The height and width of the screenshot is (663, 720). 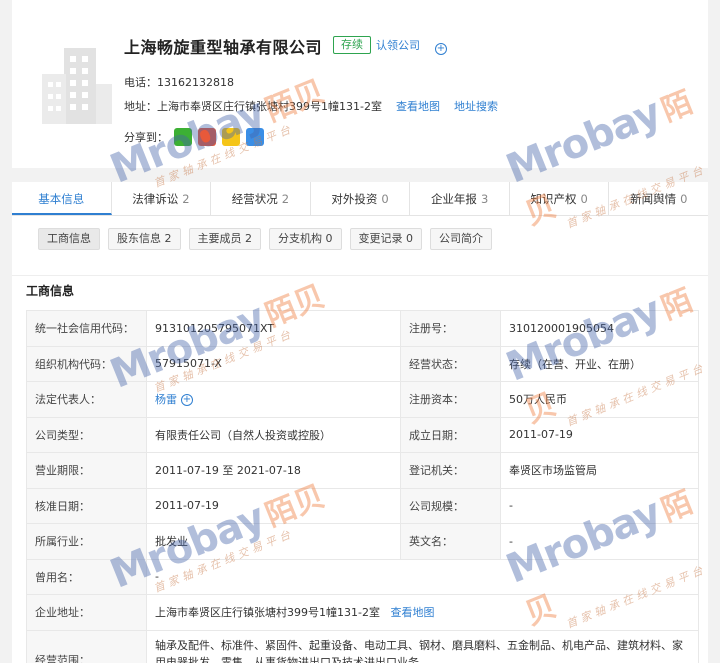 I want to click on sub-tabs: 工商信息 股东信息 2 主要成员 2 分支机构 0 变更记录 0 公司简介, so click(x=360, y=246).